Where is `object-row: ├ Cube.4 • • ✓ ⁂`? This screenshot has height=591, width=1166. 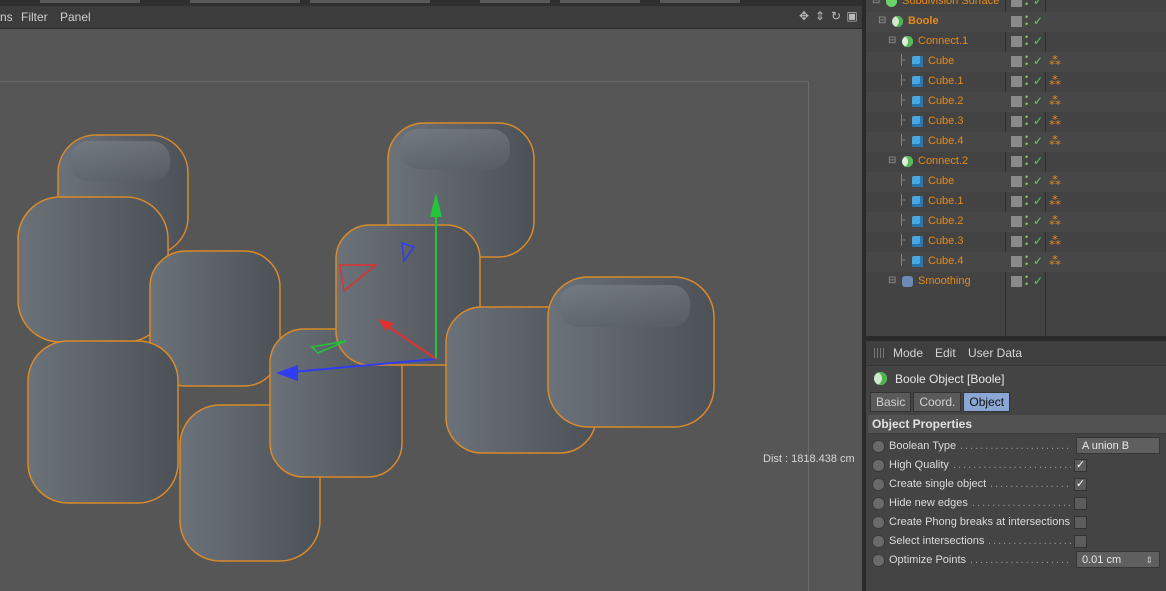 object-row: ├ Cube.4 • • ✓ ⁂ is located at coordinates (1016, 142).